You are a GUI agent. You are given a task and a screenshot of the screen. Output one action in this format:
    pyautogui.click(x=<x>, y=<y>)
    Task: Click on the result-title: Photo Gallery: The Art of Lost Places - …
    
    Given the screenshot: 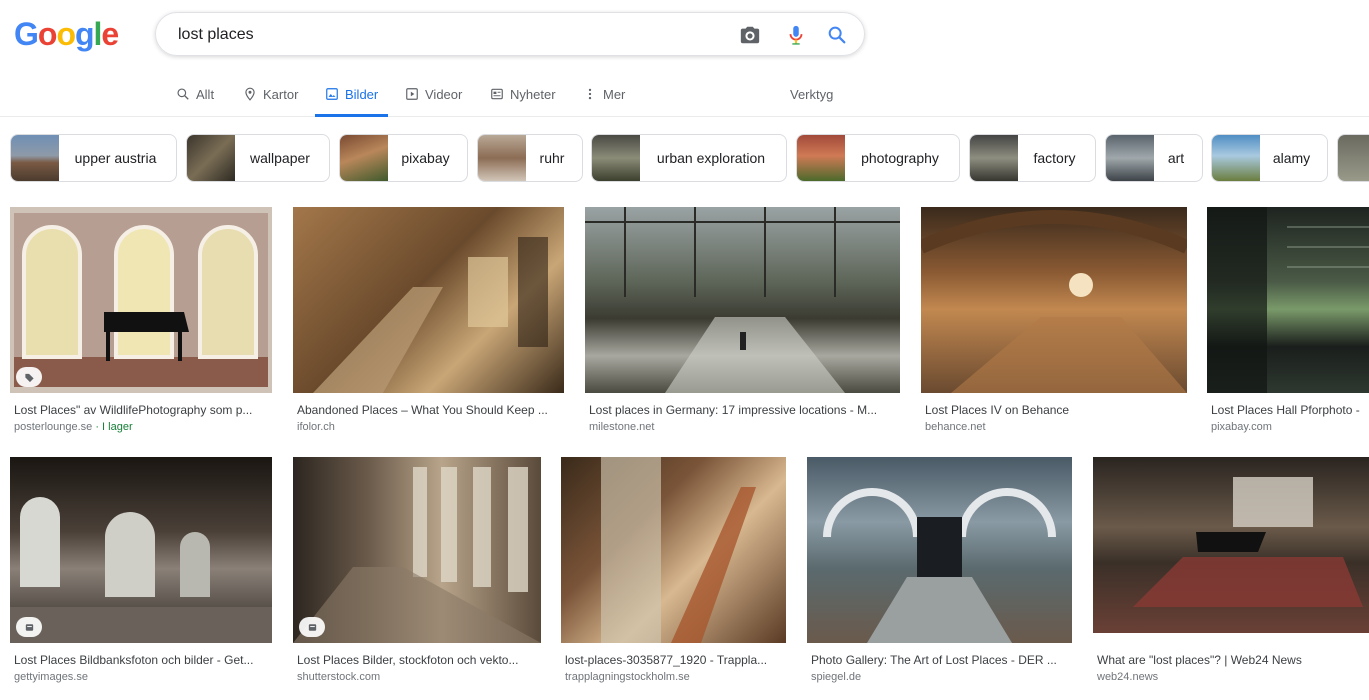 What is the action you would take?
    pyautogui.click(x=941, y=660)
    